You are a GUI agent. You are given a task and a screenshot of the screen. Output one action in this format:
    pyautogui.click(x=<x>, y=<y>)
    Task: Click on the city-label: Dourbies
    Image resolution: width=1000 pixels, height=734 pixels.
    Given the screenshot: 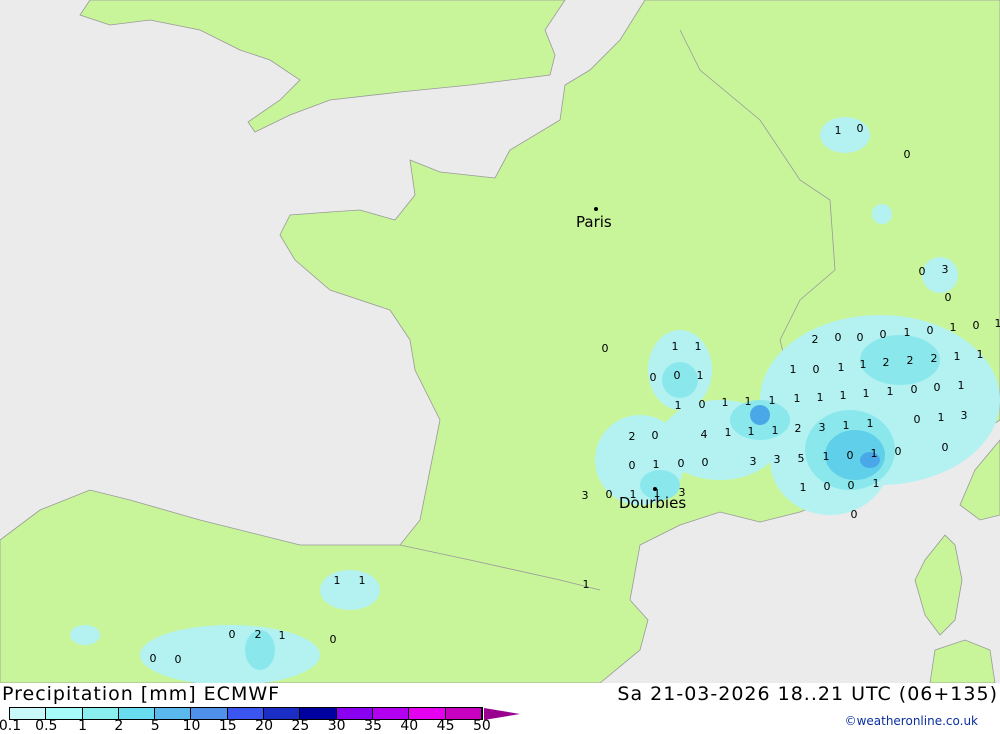 What is the action you would take?
    pyautogui.click(x=652, y=503)
    